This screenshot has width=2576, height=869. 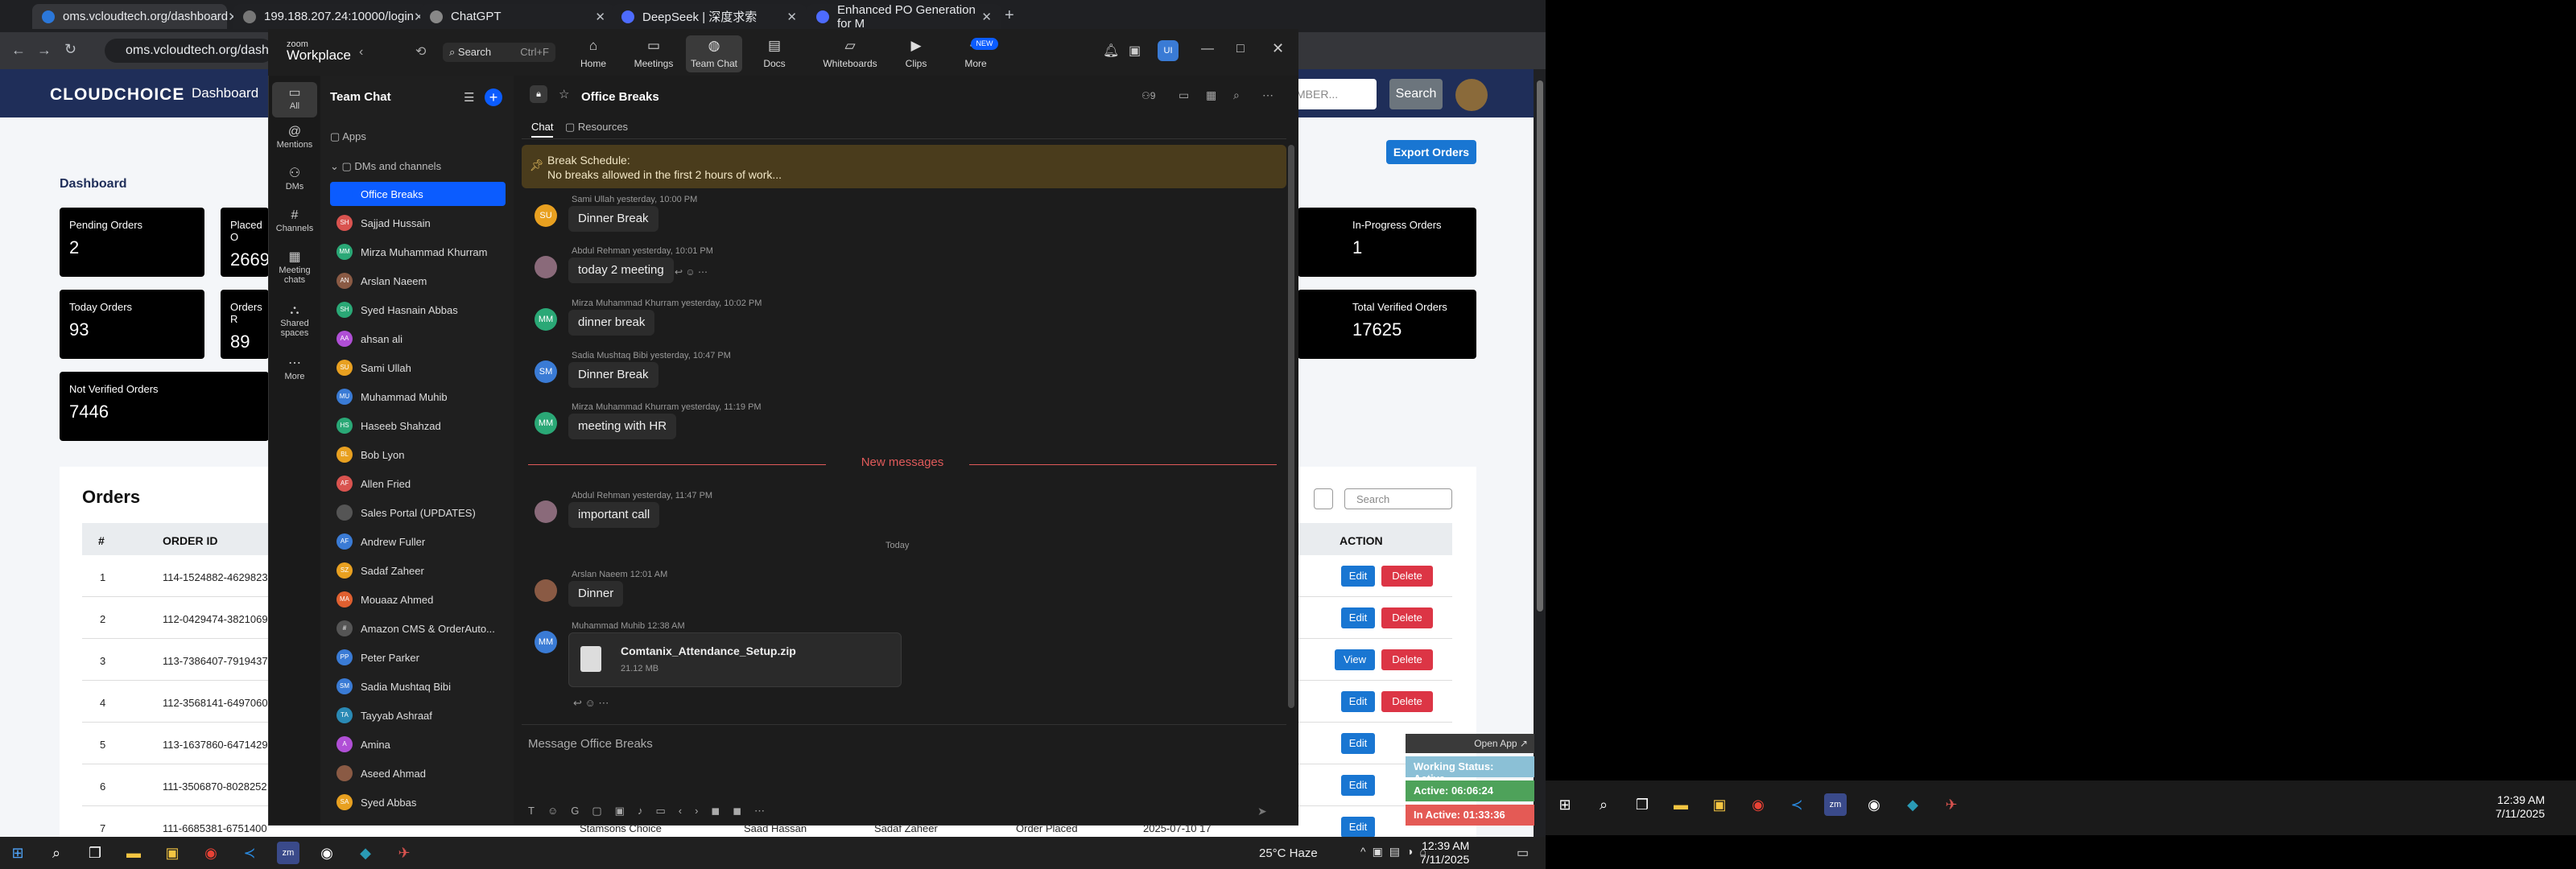 I want to click on format-icon: T, so click(x=537, y=811).